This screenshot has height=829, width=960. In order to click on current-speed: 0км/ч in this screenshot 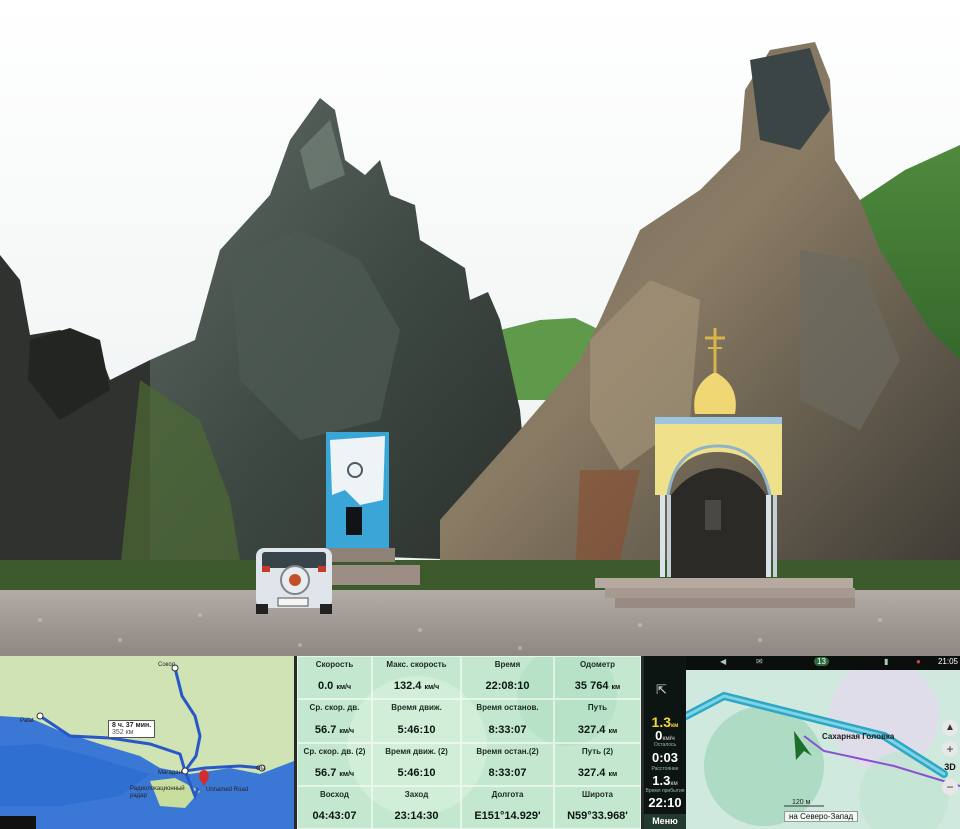, I will do `click(665, 735)`.